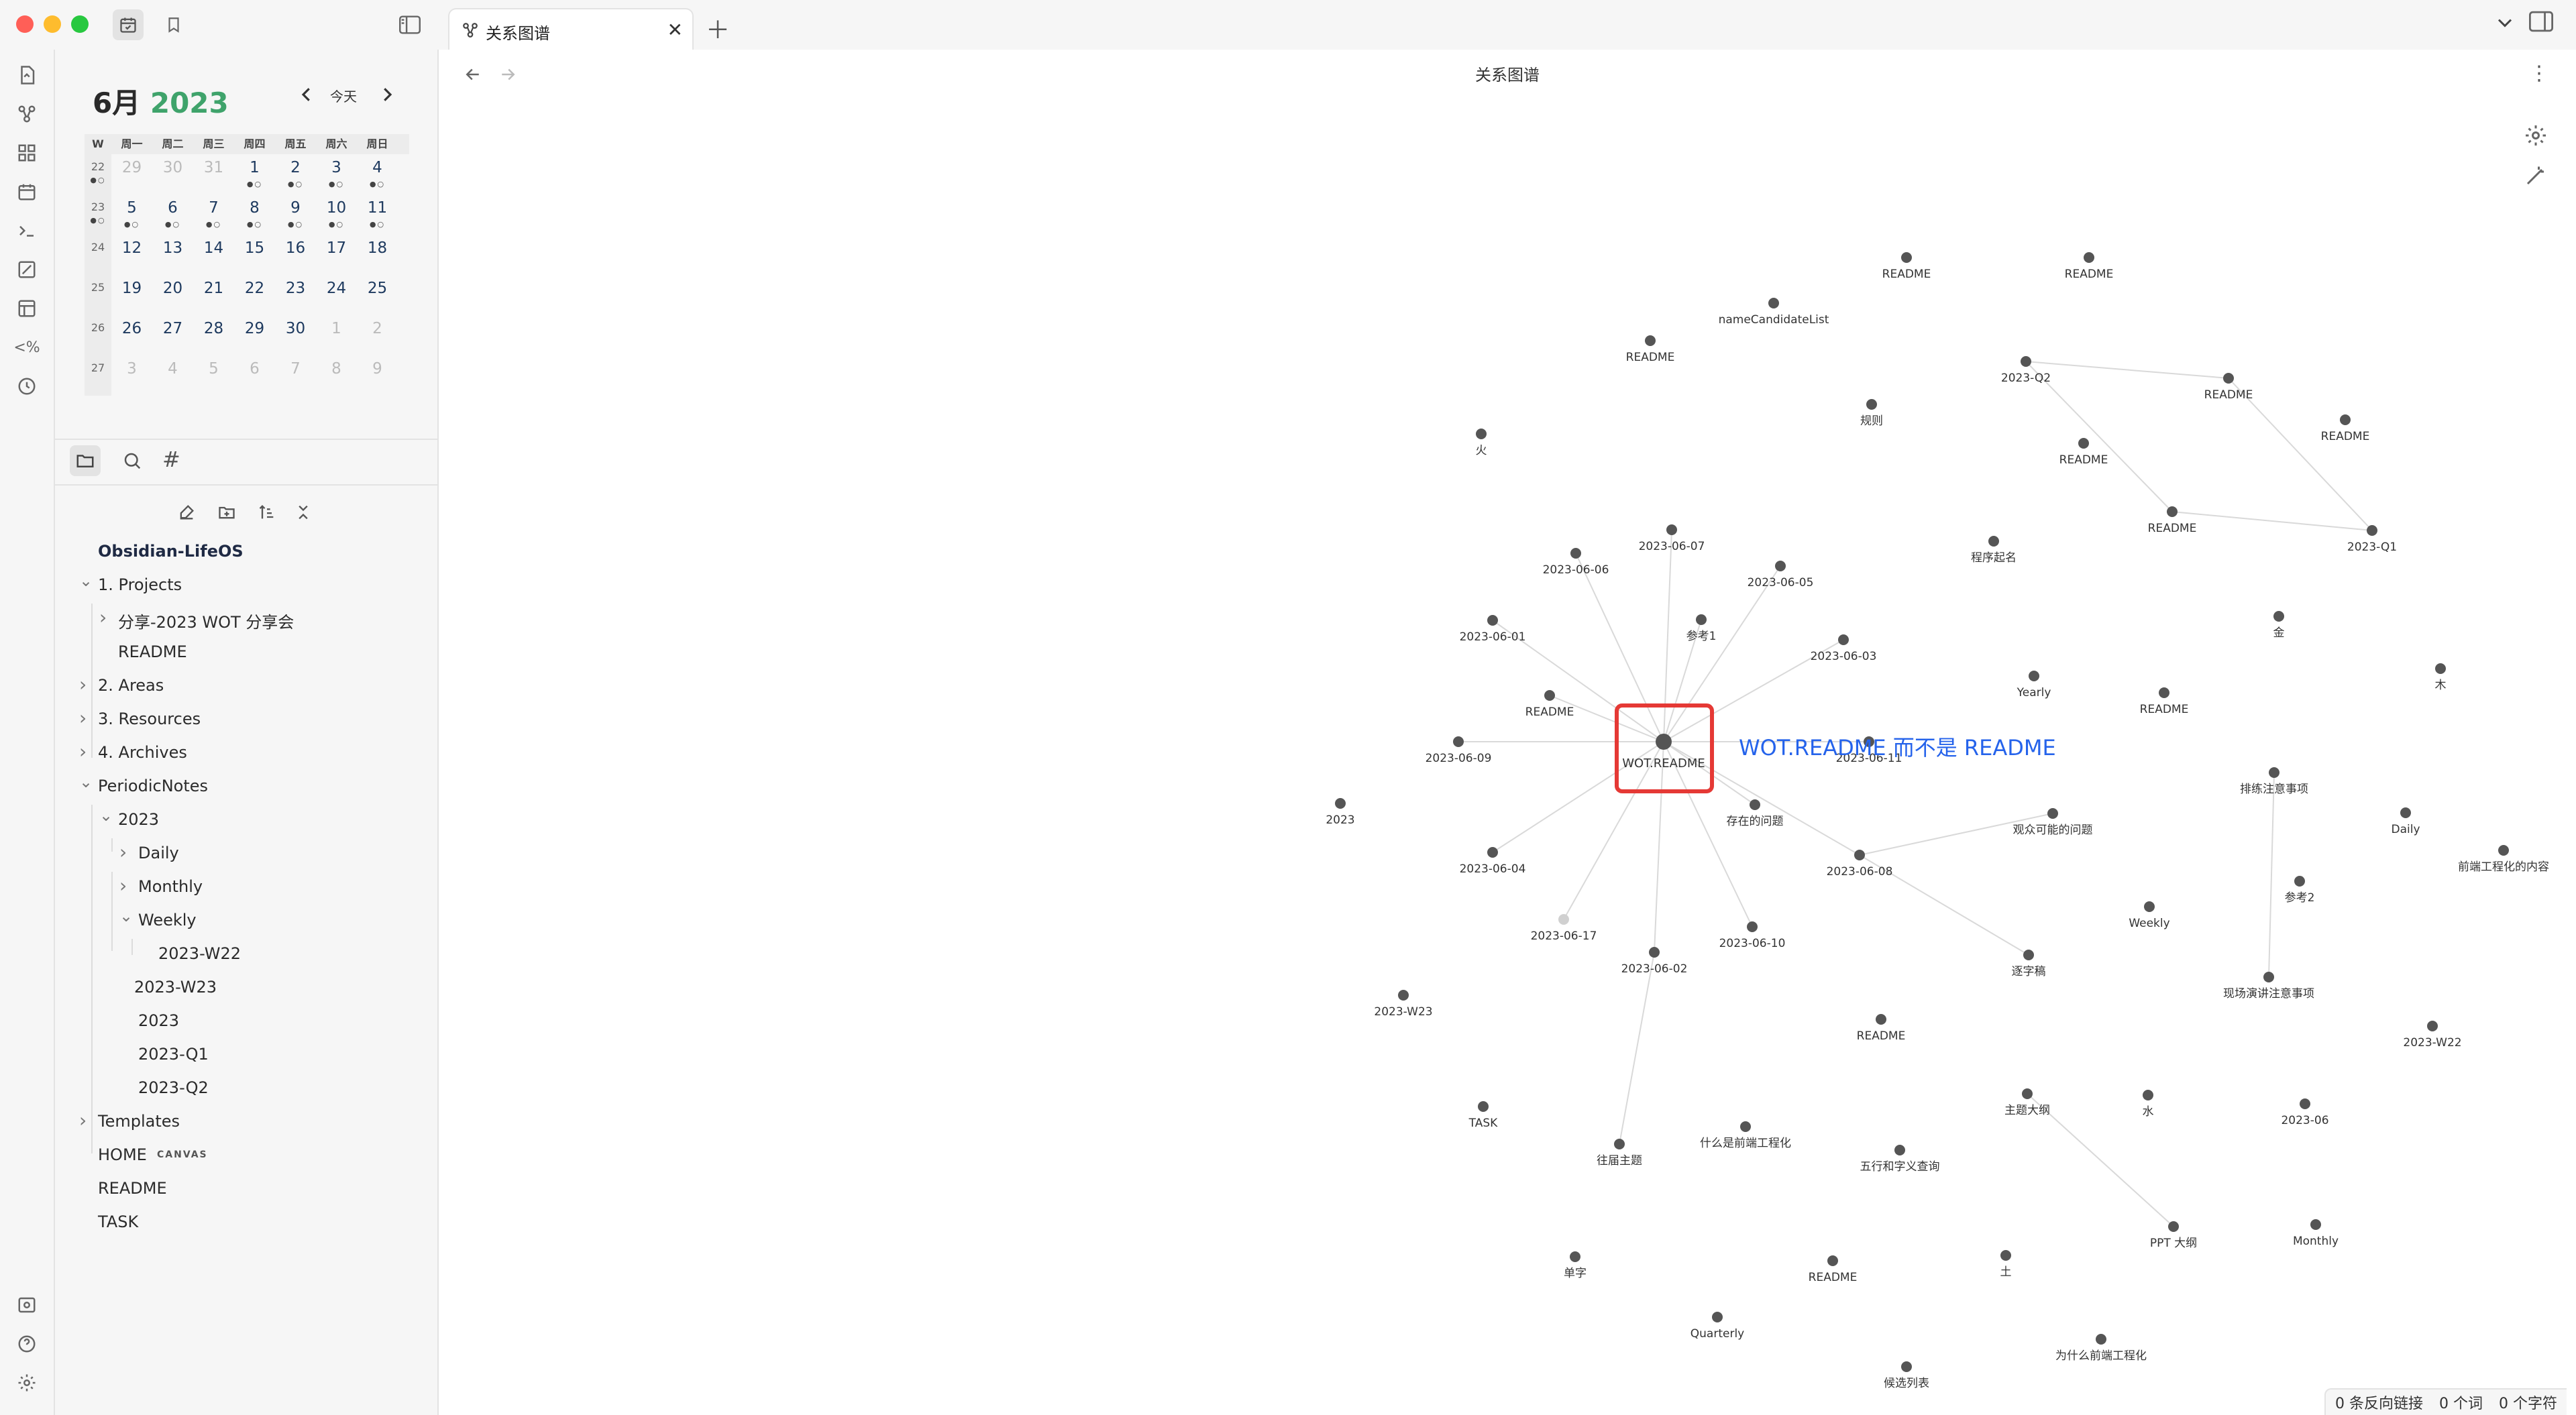 The height and width of the screenshot is (1415, 2576). Describe the element at coordinates (98, 335) in the screenshot. I see `calendar-week-number: 26` at that location.